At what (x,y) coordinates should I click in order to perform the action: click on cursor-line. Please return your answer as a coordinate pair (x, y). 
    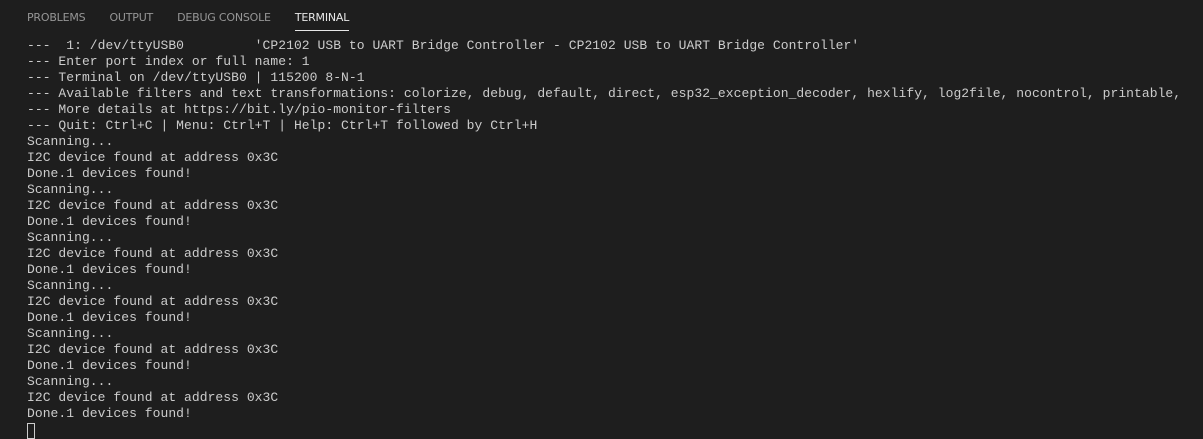
    Looking at the image, I should click on (615, 430).